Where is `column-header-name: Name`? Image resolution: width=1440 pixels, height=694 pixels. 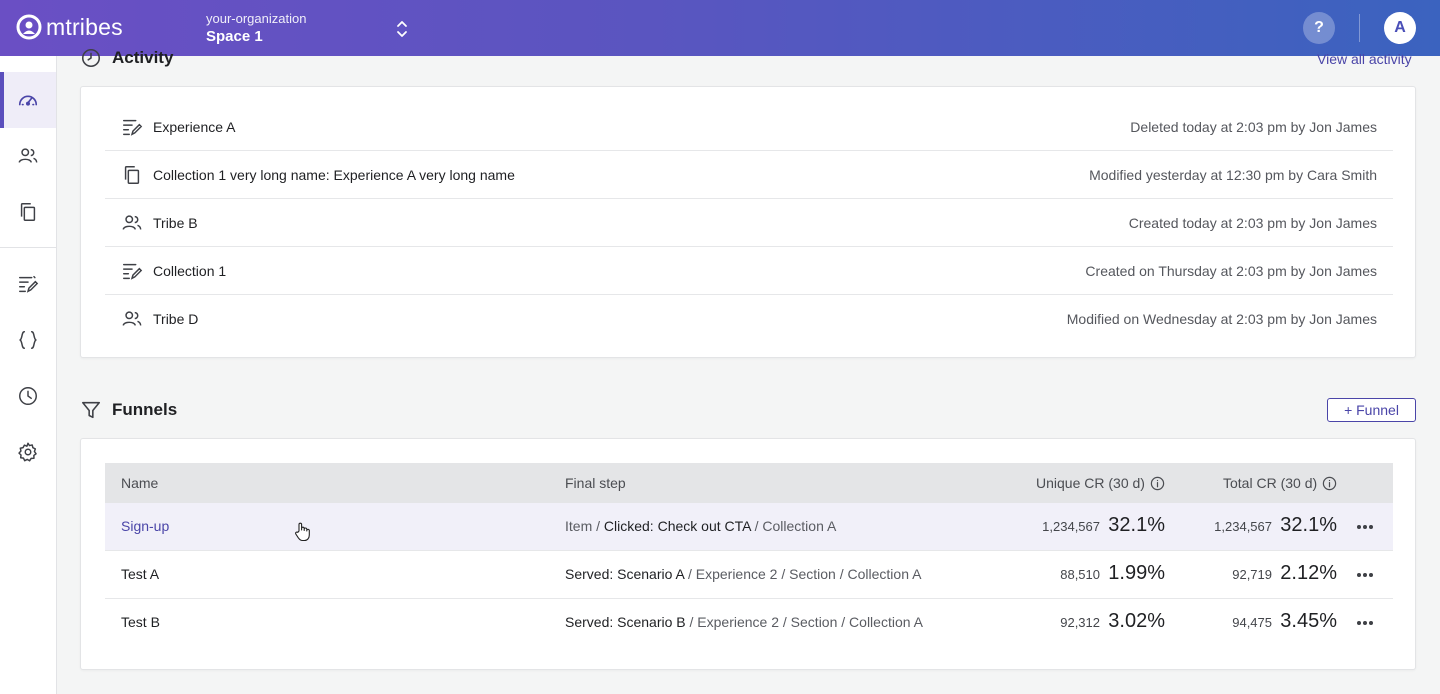
column-header-name: Name is located at coordinates (139, 483).